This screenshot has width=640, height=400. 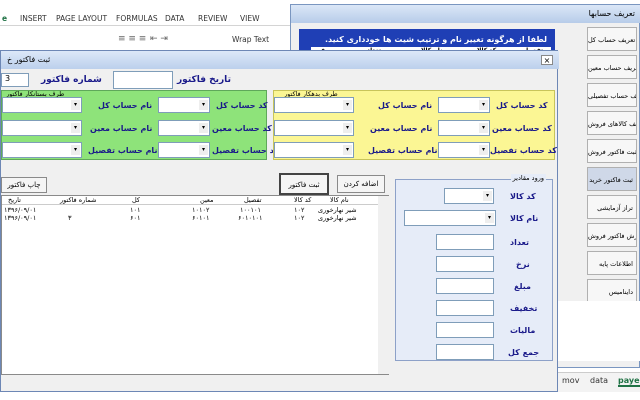 What do you see at coordinates (383, 285) in the screenshot?
I see `grid-vertical-scrollbar` at bounding box center [383, 285].